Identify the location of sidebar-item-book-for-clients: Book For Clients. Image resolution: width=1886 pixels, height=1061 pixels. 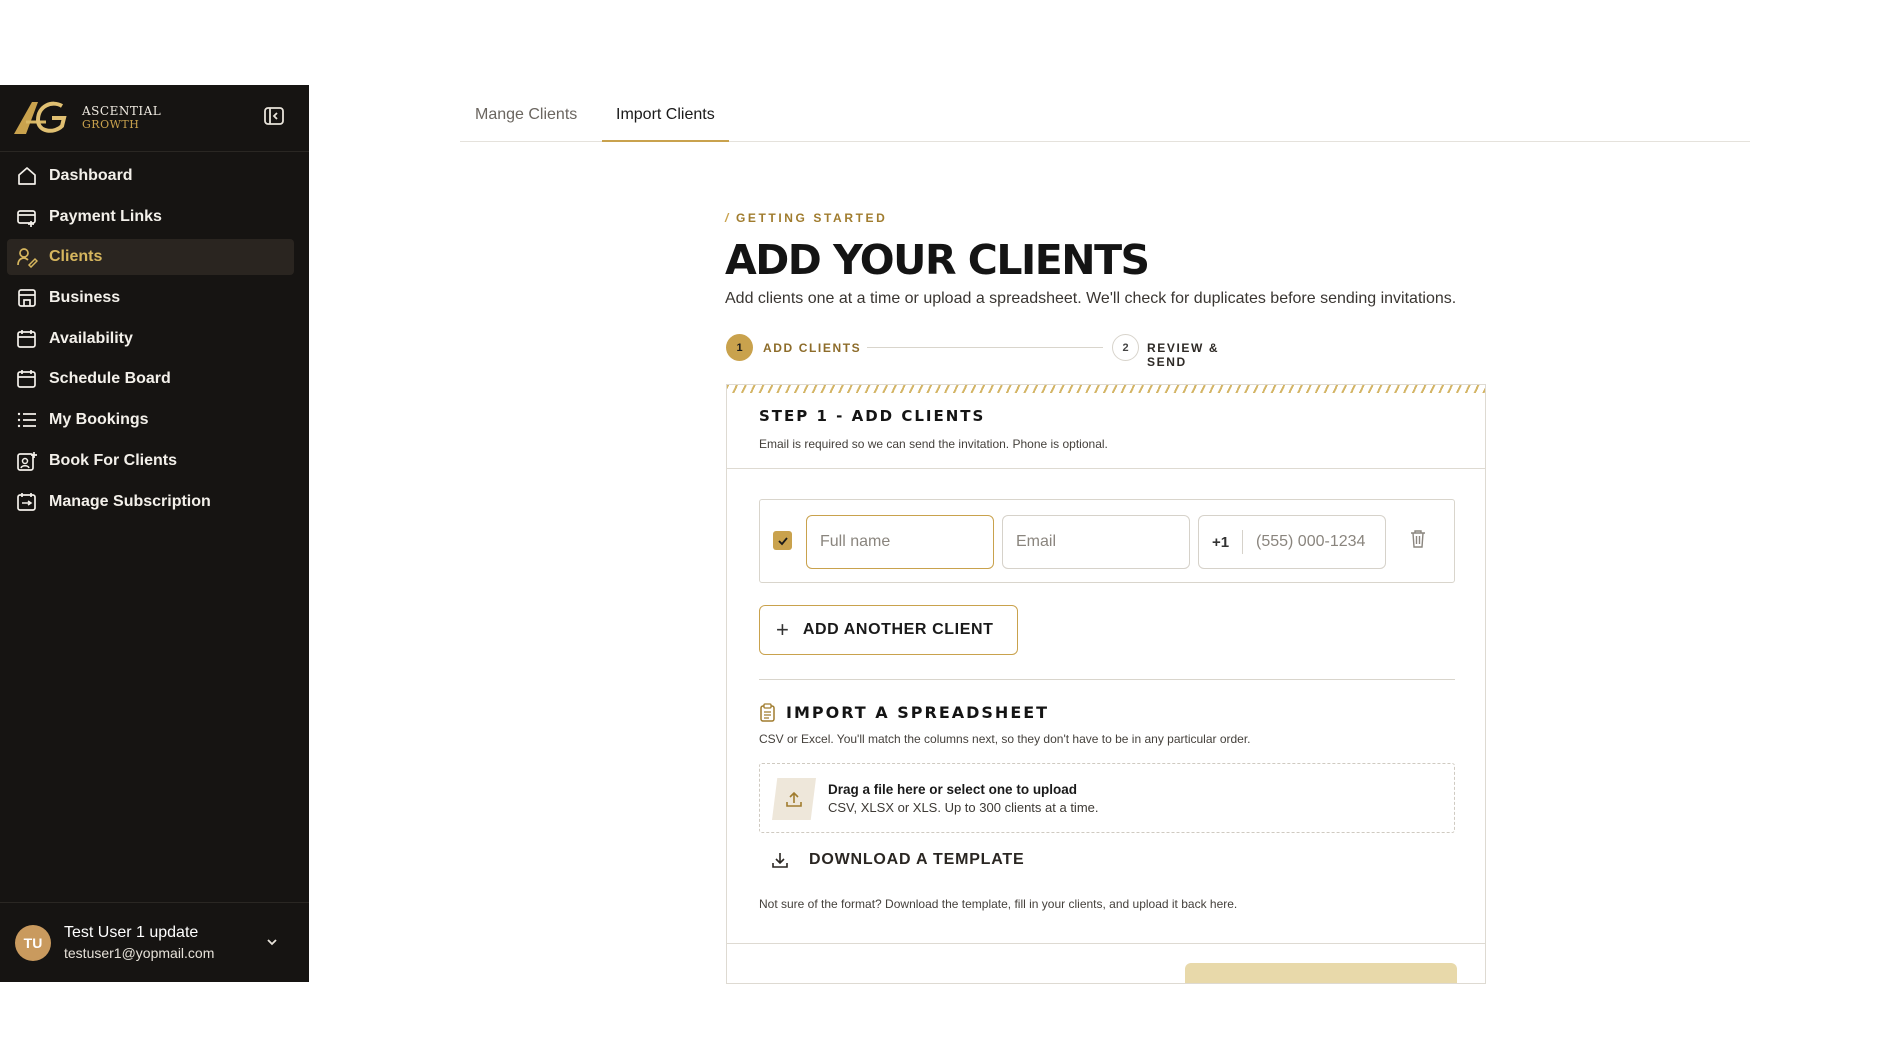
(150, 461).